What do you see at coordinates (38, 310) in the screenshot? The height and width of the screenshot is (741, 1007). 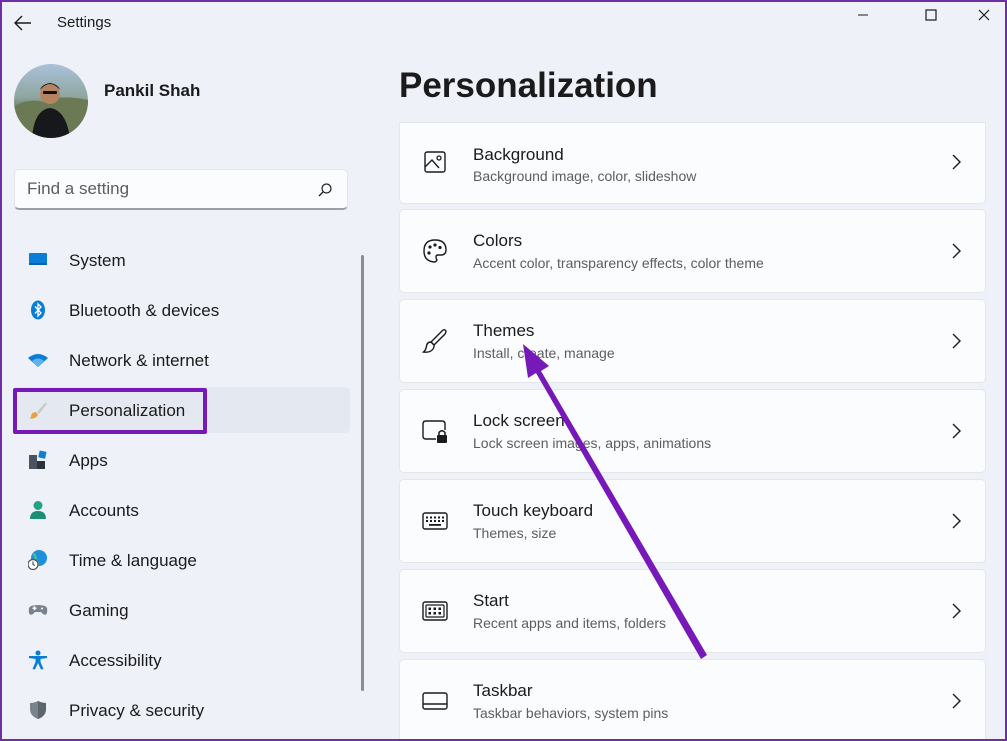 I see `bluetooth-icon` at bounding box center [38, 310].